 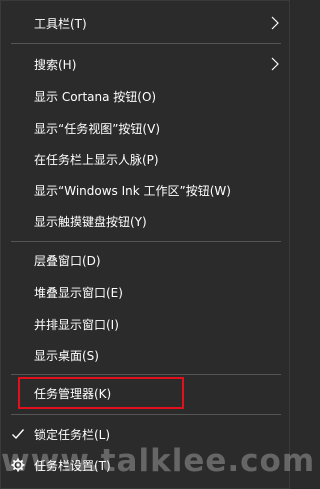 I want to click on menu-item-label: 显示触摸键盘按钮(Y), so click(x=90, y=221).